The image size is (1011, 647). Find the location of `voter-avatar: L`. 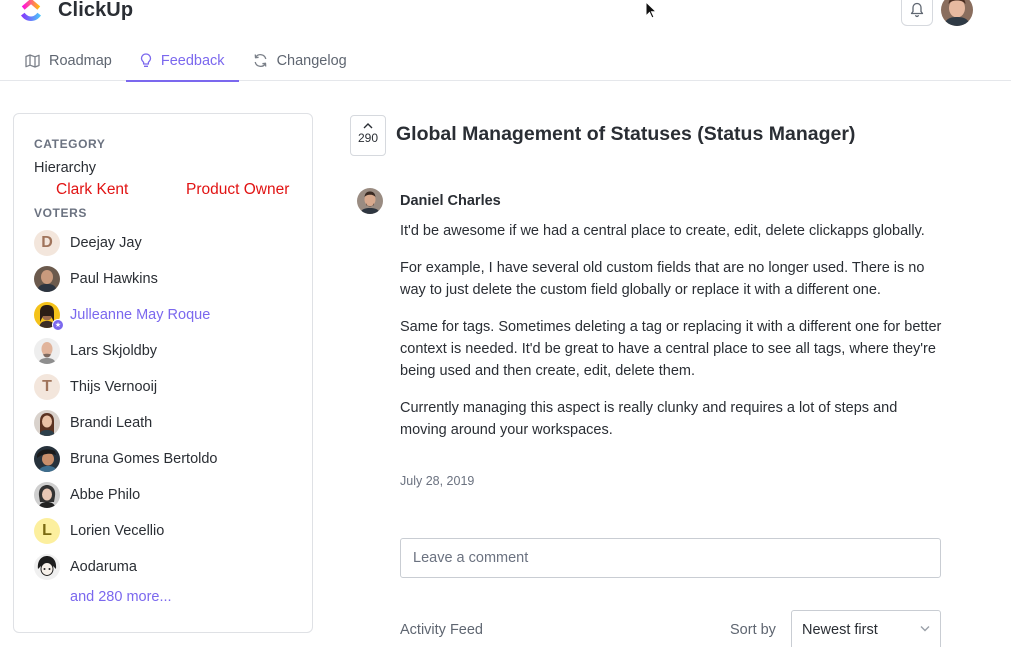

voter-avatar: L is located at coordinates (47, 531).